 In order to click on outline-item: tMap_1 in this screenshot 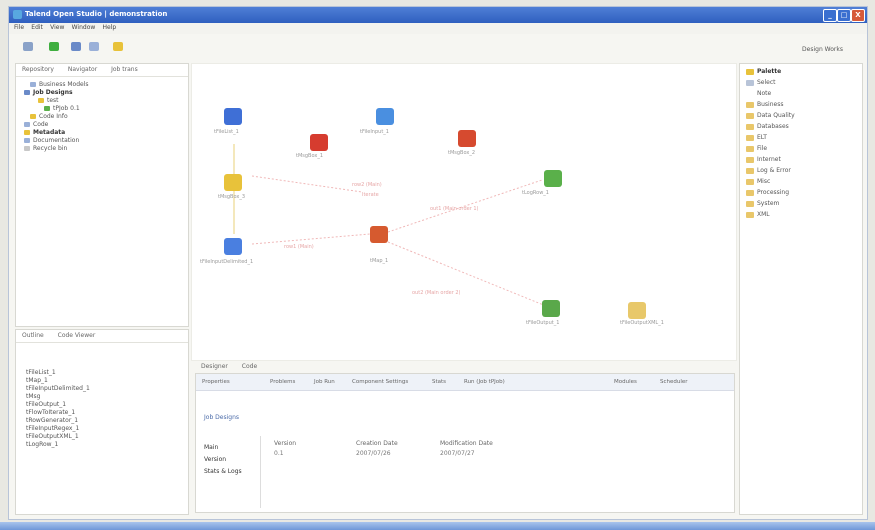, I will do `click(107, 381)`.